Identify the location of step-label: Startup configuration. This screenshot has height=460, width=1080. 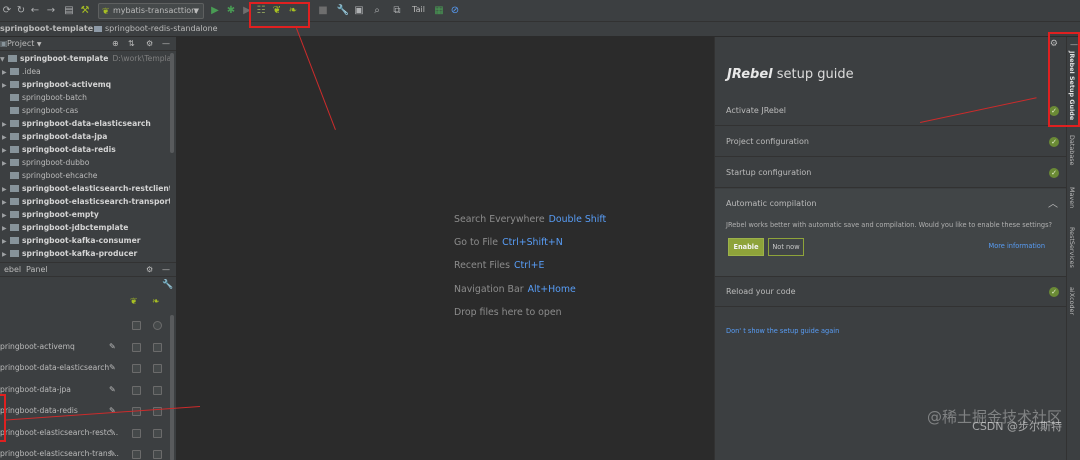
(769, 172).